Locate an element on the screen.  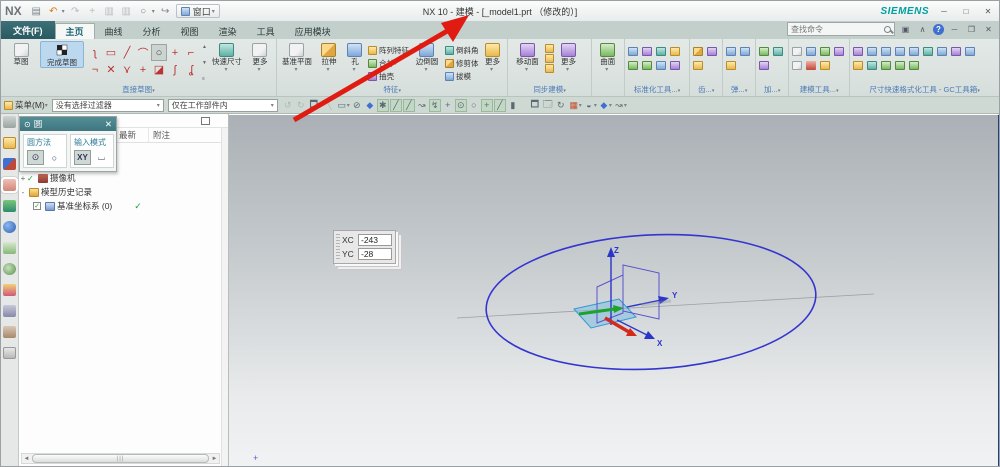
pull-face-icon is located at coordinates (550, 48).